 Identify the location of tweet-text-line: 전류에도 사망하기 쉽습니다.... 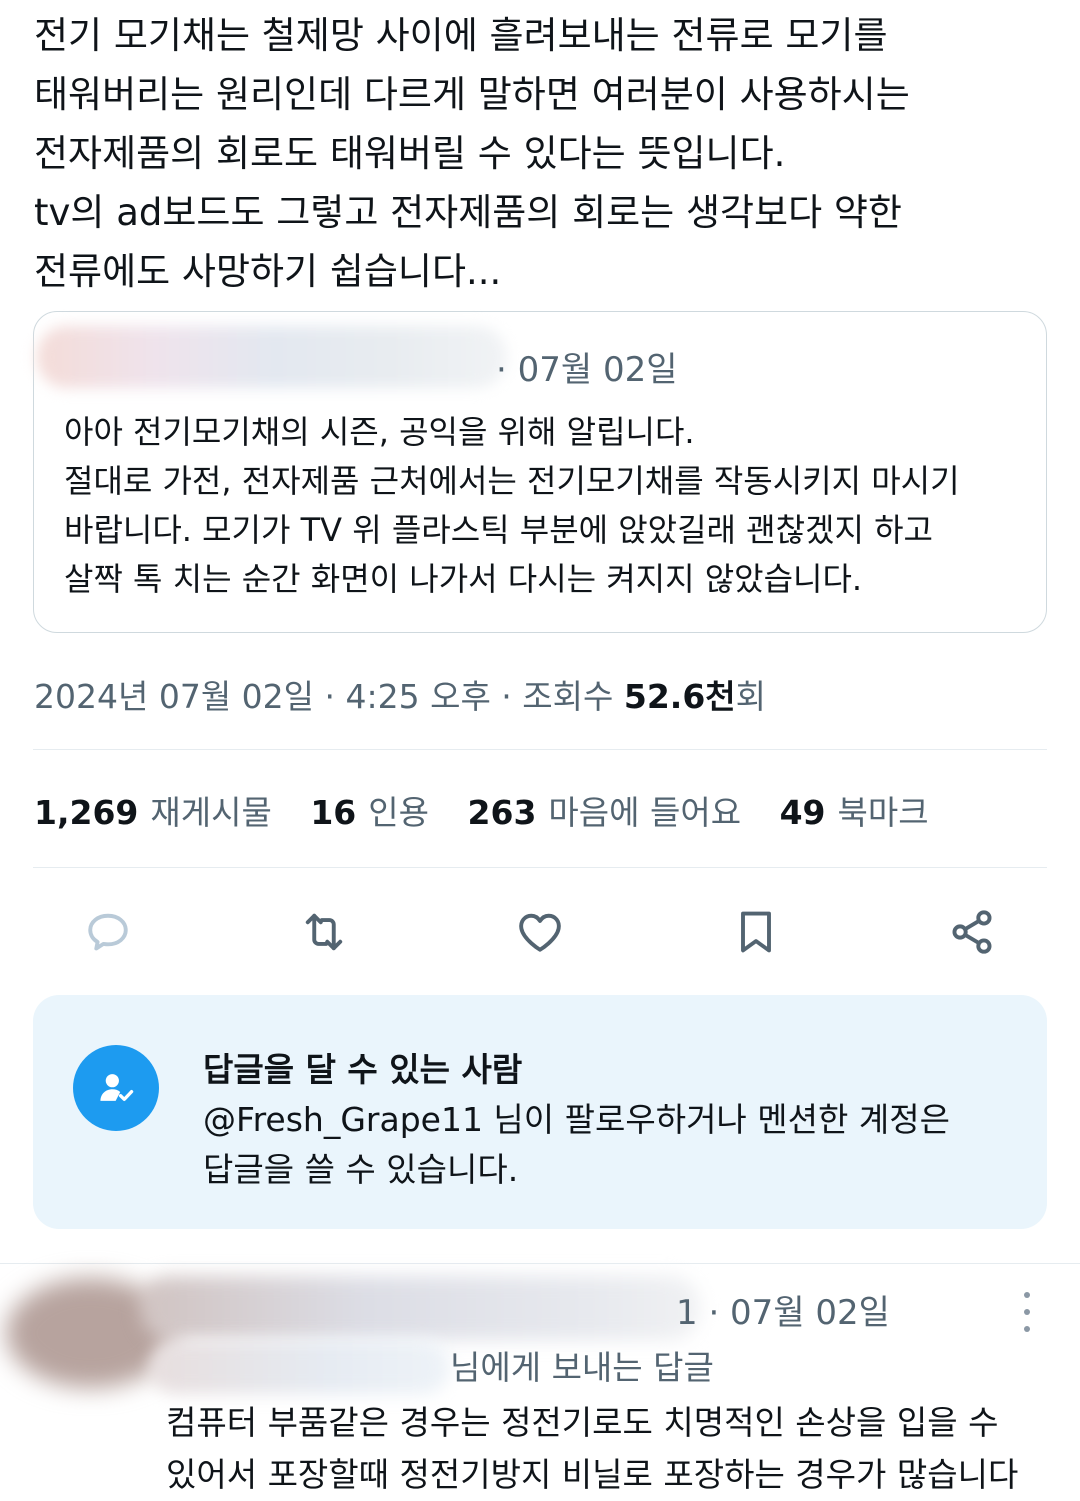
(268, 271).